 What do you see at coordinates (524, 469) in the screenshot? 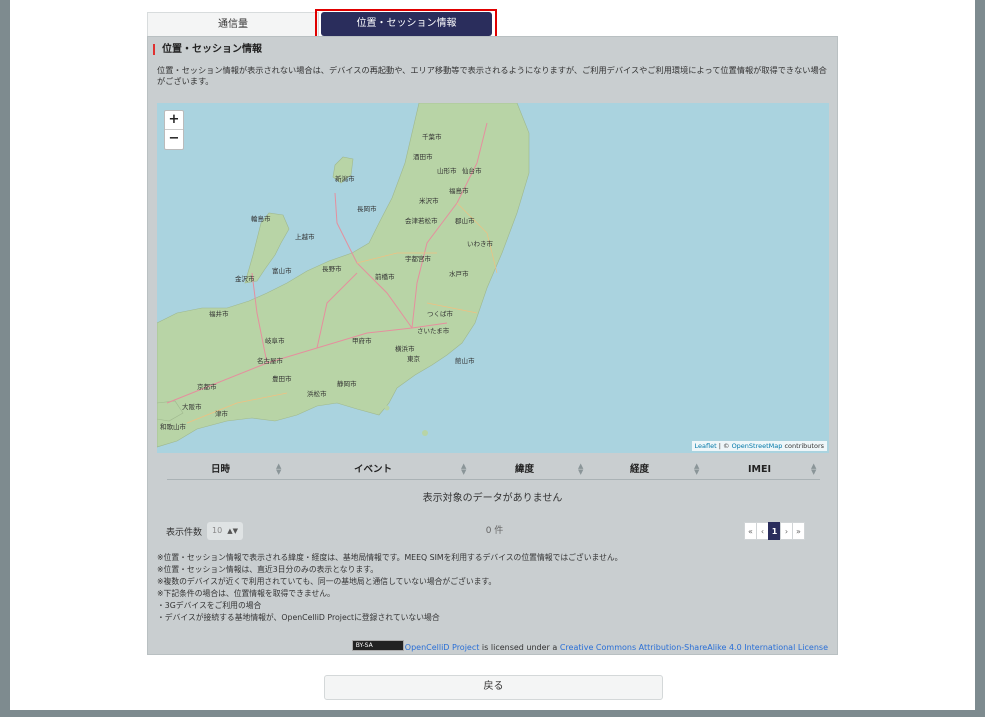
I see `column-header-latitude: 緯度` at bounding box center [524, 469].